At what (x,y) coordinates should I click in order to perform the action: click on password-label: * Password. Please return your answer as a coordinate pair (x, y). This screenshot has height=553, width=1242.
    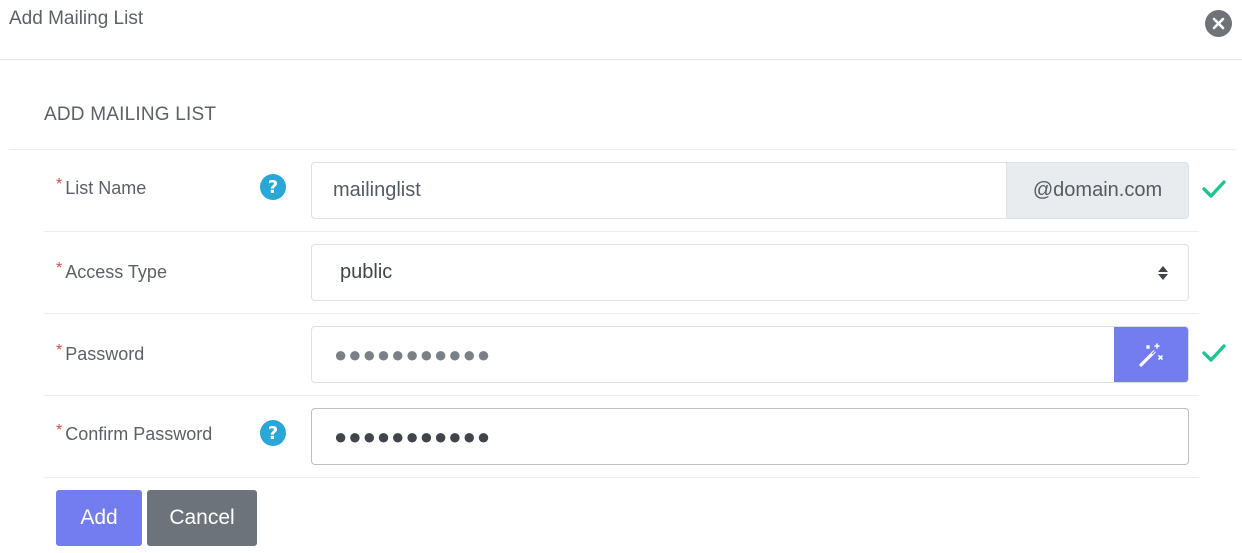
    Looking at the image, I should click on (100, 354).